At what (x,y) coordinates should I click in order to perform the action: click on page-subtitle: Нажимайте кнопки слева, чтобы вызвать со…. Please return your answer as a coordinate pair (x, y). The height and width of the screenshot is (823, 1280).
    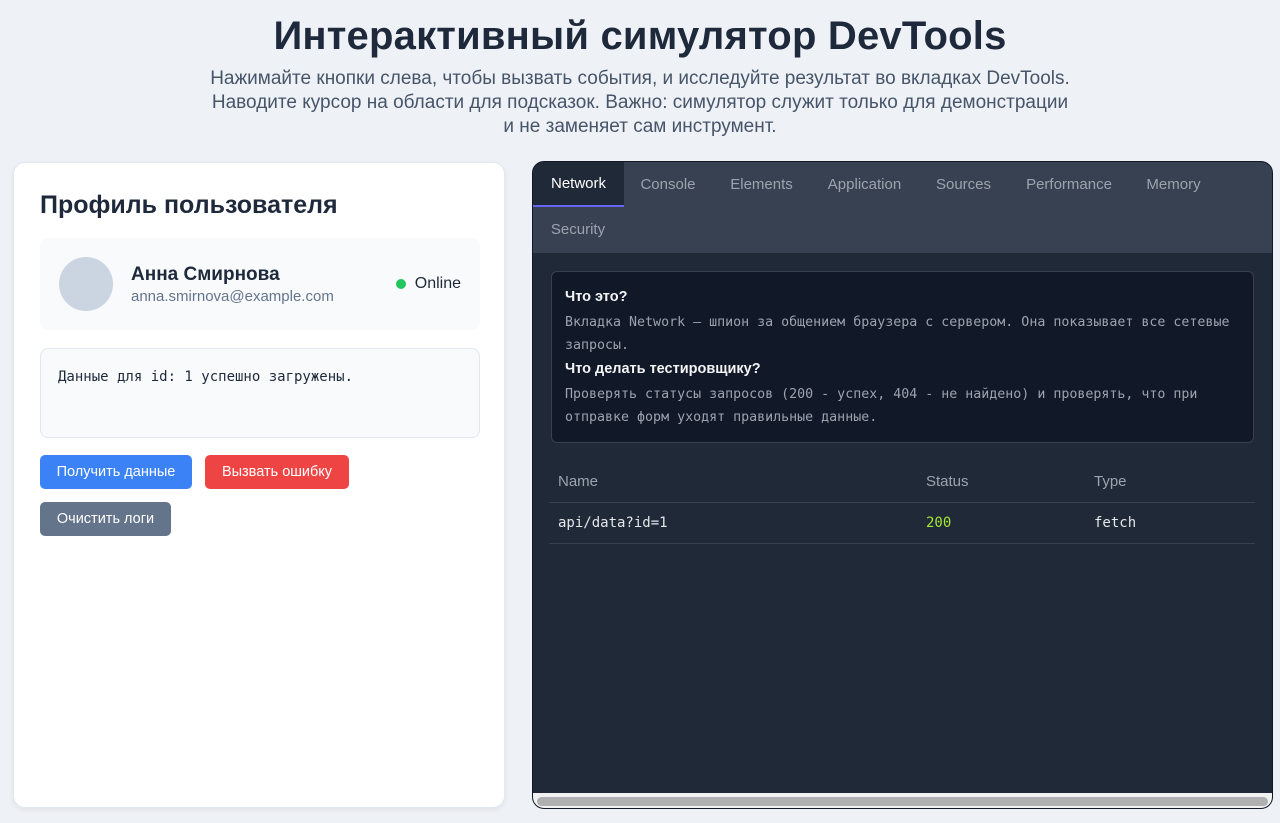
    Looking at the image, I should click on (640, 102).